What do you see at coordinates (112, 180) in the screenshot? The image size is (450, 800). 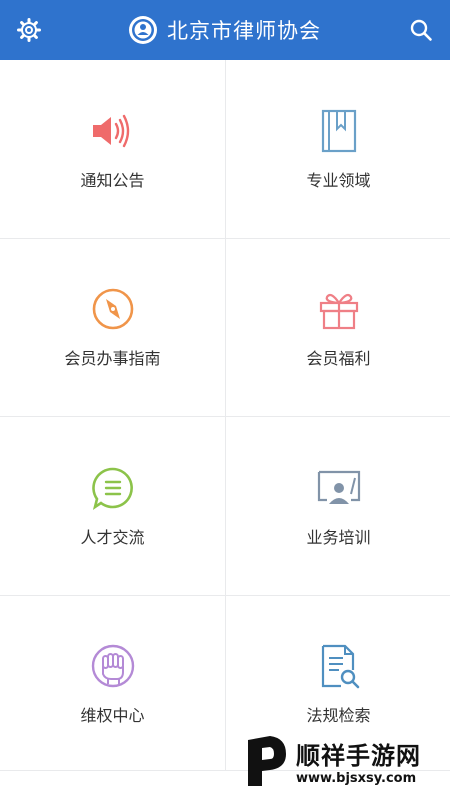 I see `menu-item-label: 通知公告` at bounding box center [112, 180].